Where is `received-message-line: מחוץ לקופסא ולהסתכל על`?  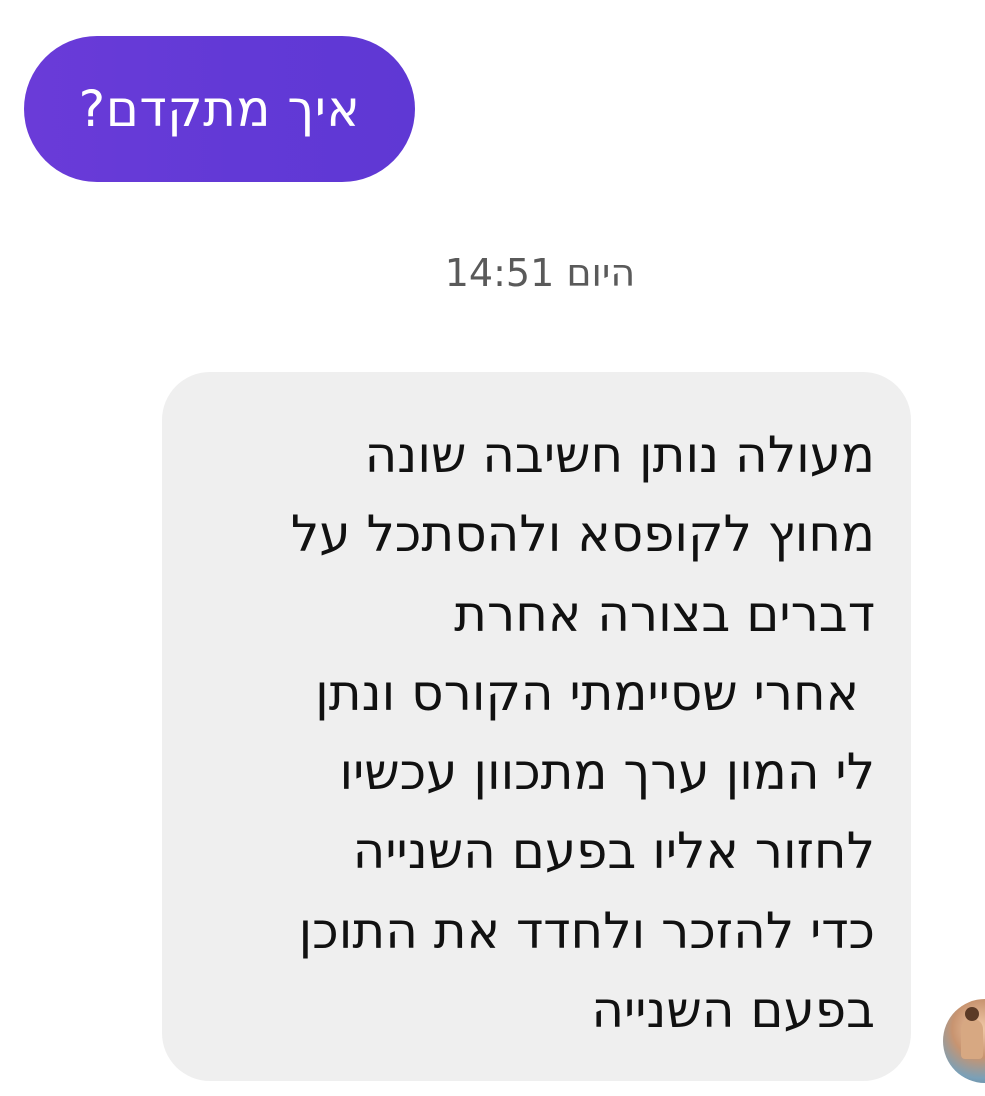 received-message-line: מחוץ לקופסא ולהסתכל על is located at coordinates (582, 534).